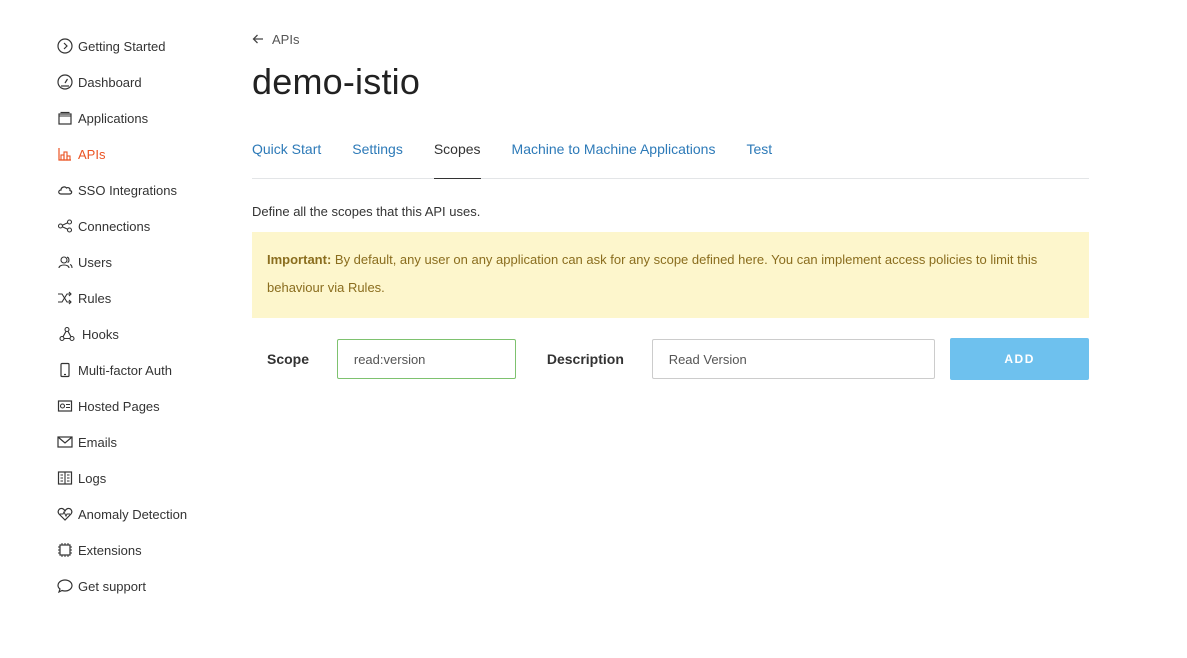  What do you see at coordinates (614, 156) in the screenshot?
I see `tab-machine-to-machine-applications: Machine to Machine Applications` at bounding box center [614, 156].